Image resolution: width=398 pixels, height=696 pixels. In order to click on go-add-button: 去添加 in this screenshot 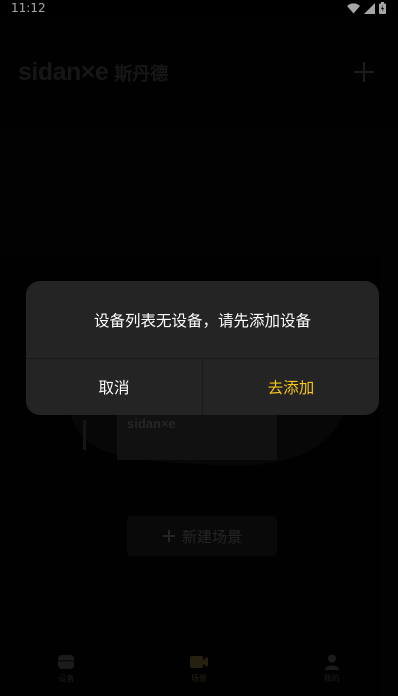, I will do `click(291, 387)`.